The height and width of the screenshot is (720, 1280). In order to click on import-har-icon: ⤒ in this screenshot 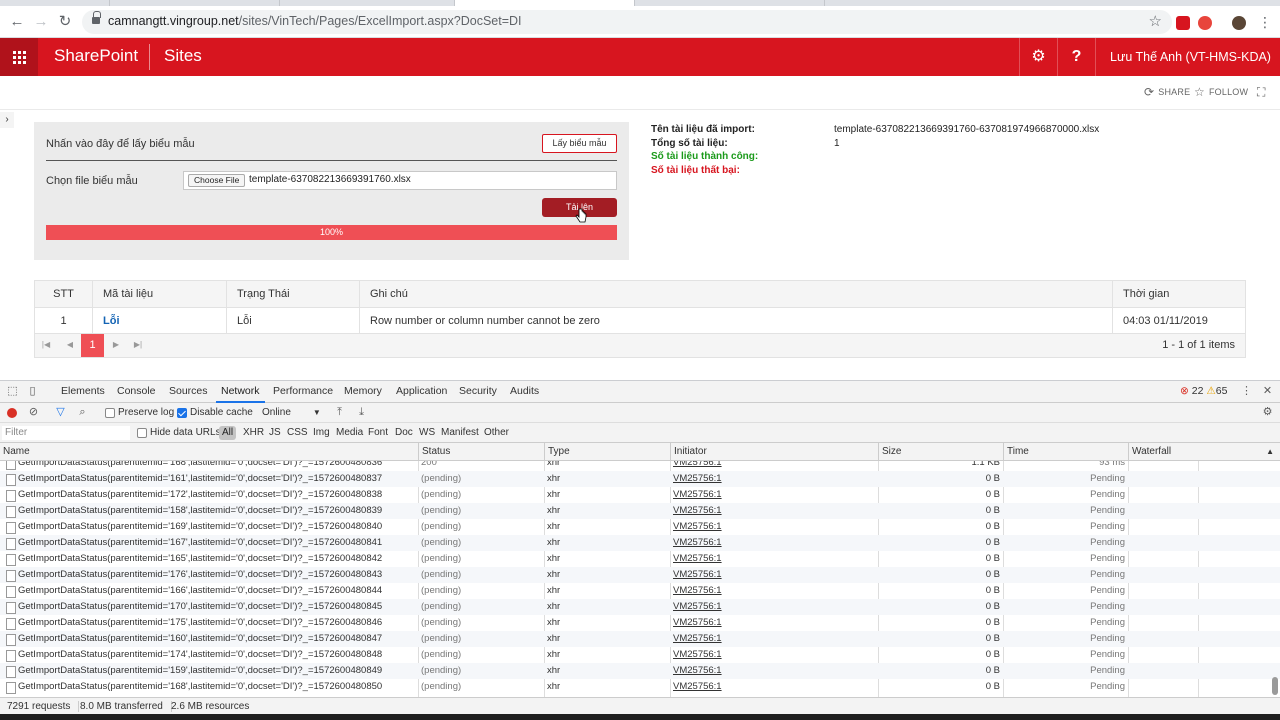, I will do `click(339, 412)`.